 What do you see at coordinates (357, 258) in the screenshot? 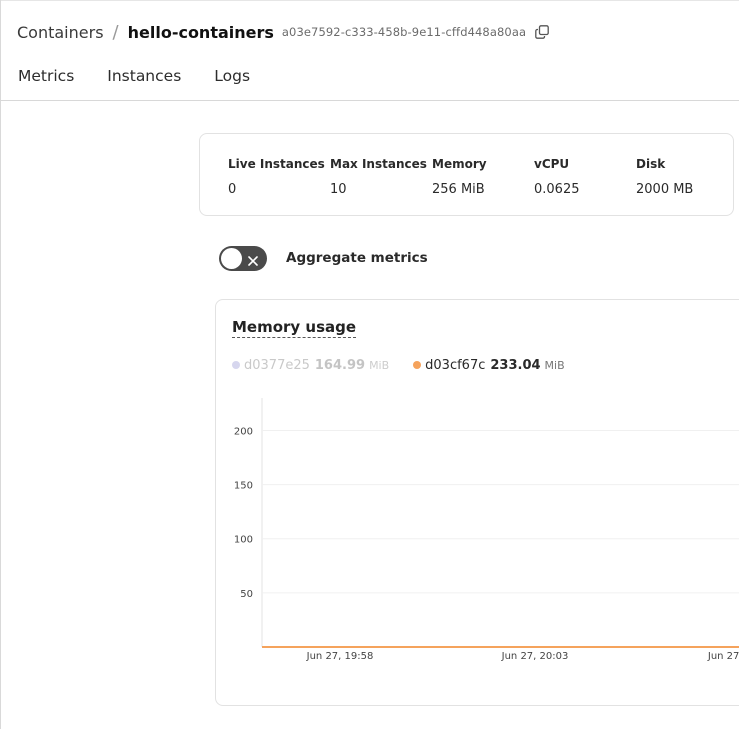
I see `aggregate-metrics-label: Aggregate metrics` at bounding box center [357, 258].